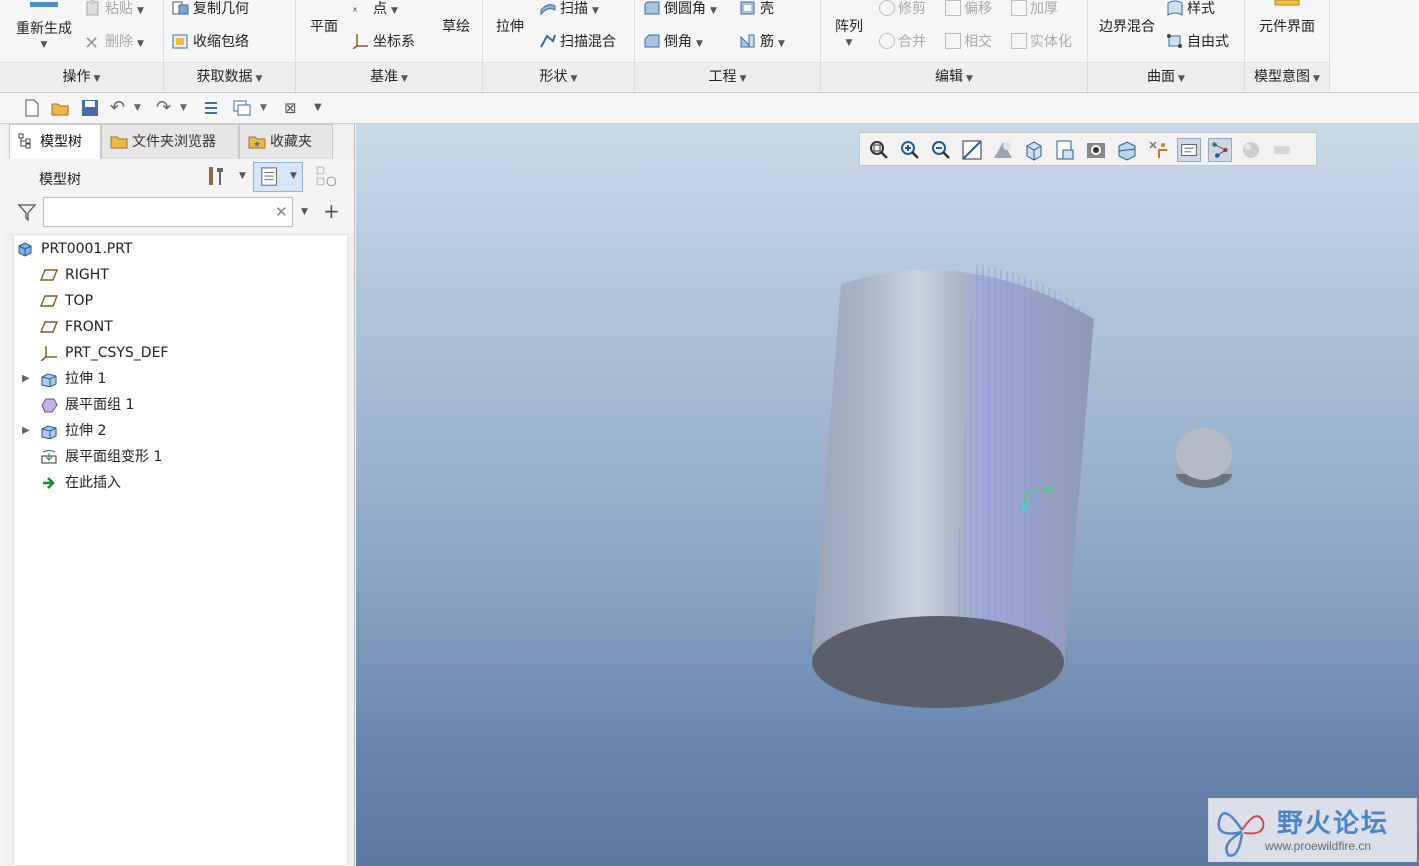 The width and height of the screenshot is (1419, 866). What do you see at coordinates (383, 42) in the screenshot?
I see `coord-sys-button: 坐标系` at bounding box center [383, 42].